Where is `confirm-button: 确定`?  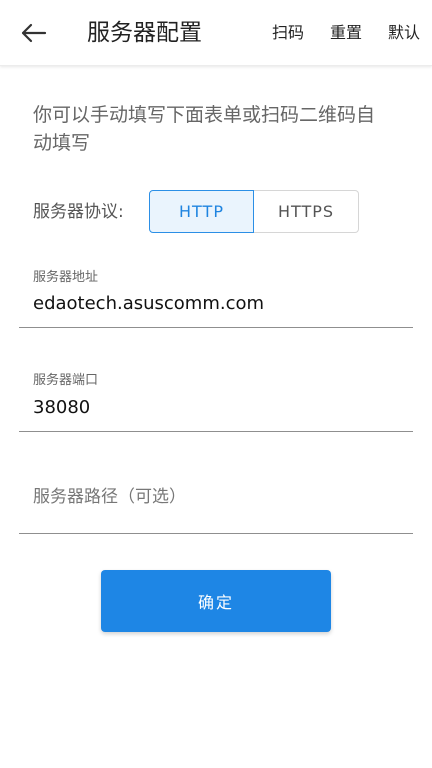
confirm-button: 确定 is located at coordinates (216, 601).